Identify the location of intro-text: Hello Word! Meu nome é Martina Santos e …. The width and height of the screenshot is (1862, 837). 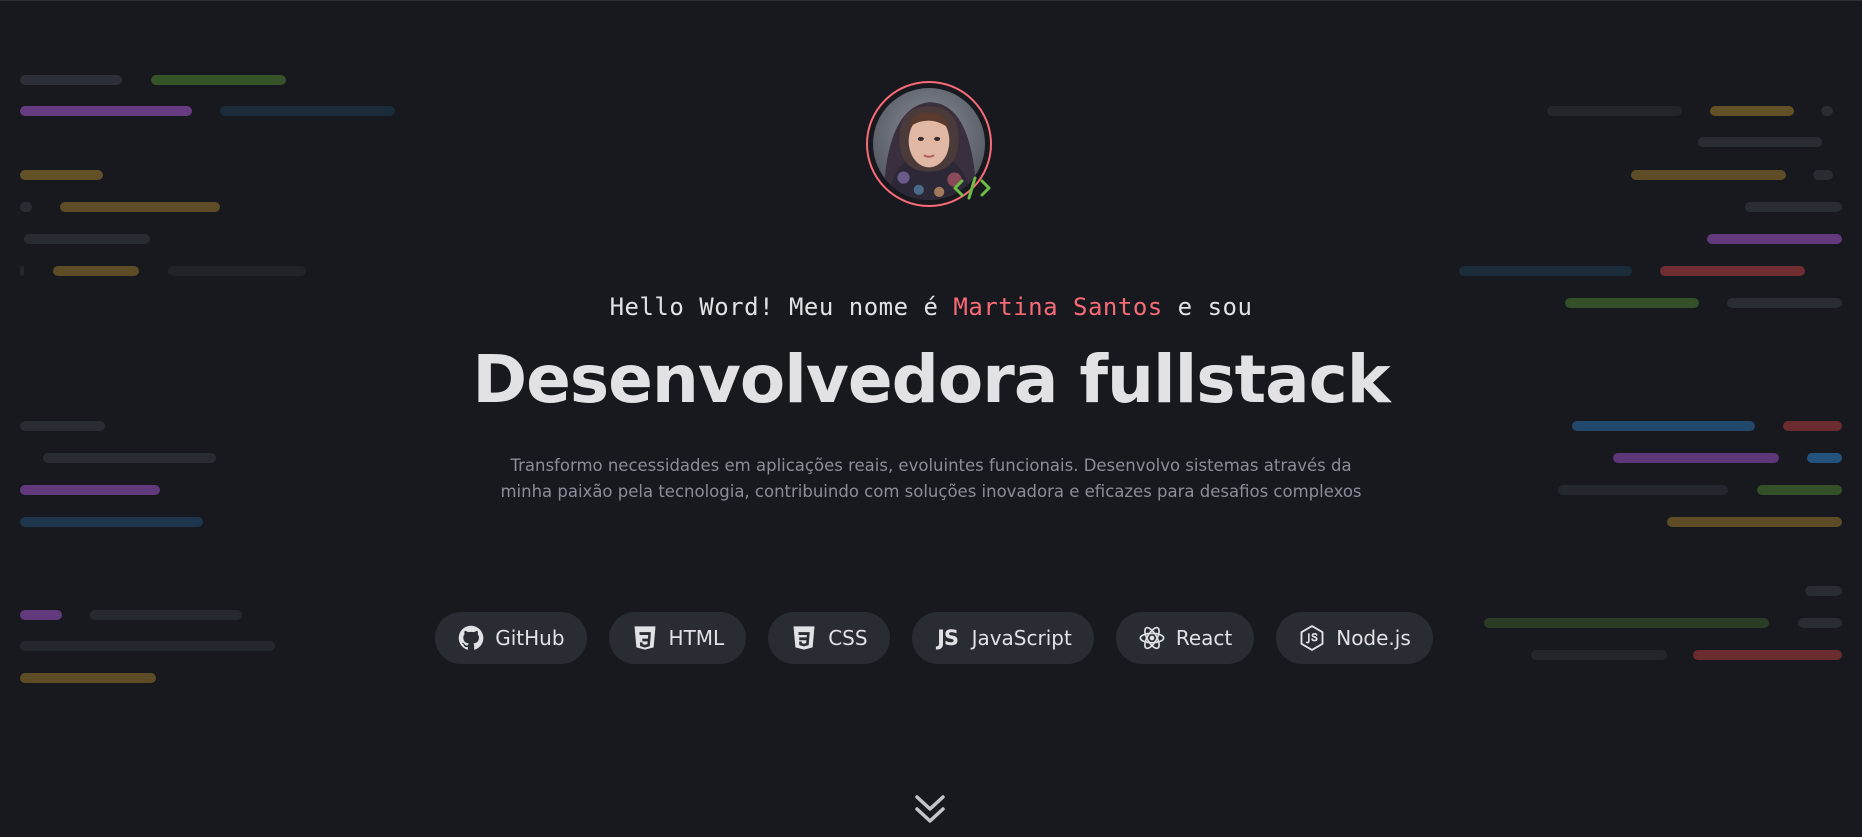
(931, 307).